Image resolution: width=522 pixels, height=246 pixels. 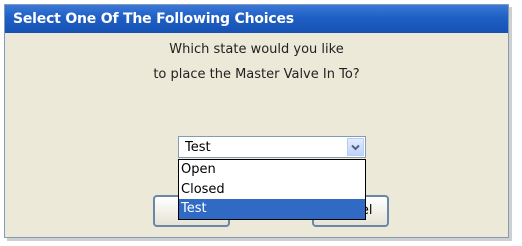 What do you see at coordinates (198, 147) in the screenshot?
I see `state-select-value: Test` at bounding box center [198, 147].